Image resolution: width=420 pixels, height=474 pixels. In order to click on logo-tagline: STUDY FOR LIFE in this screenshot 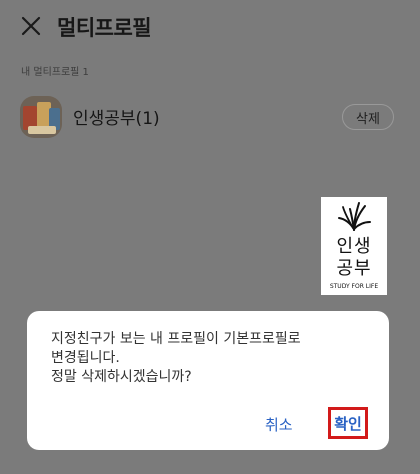, I will do `click(354, 286)`.